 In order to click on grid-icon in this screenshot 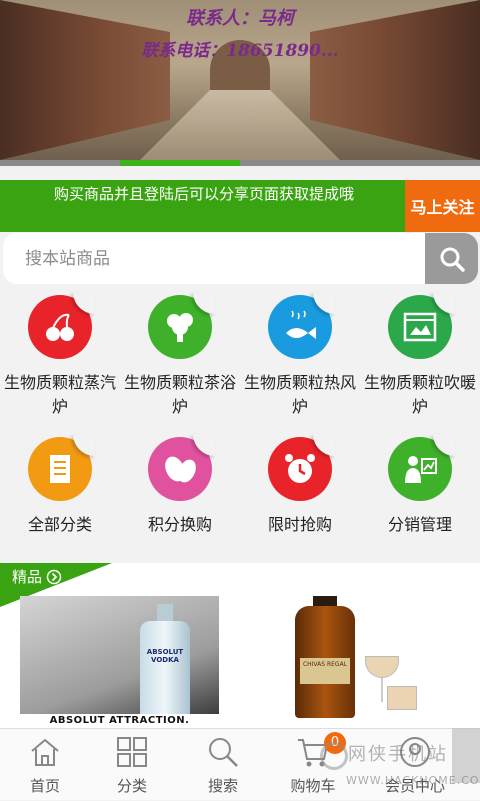, I will do `click(132, 752)`.